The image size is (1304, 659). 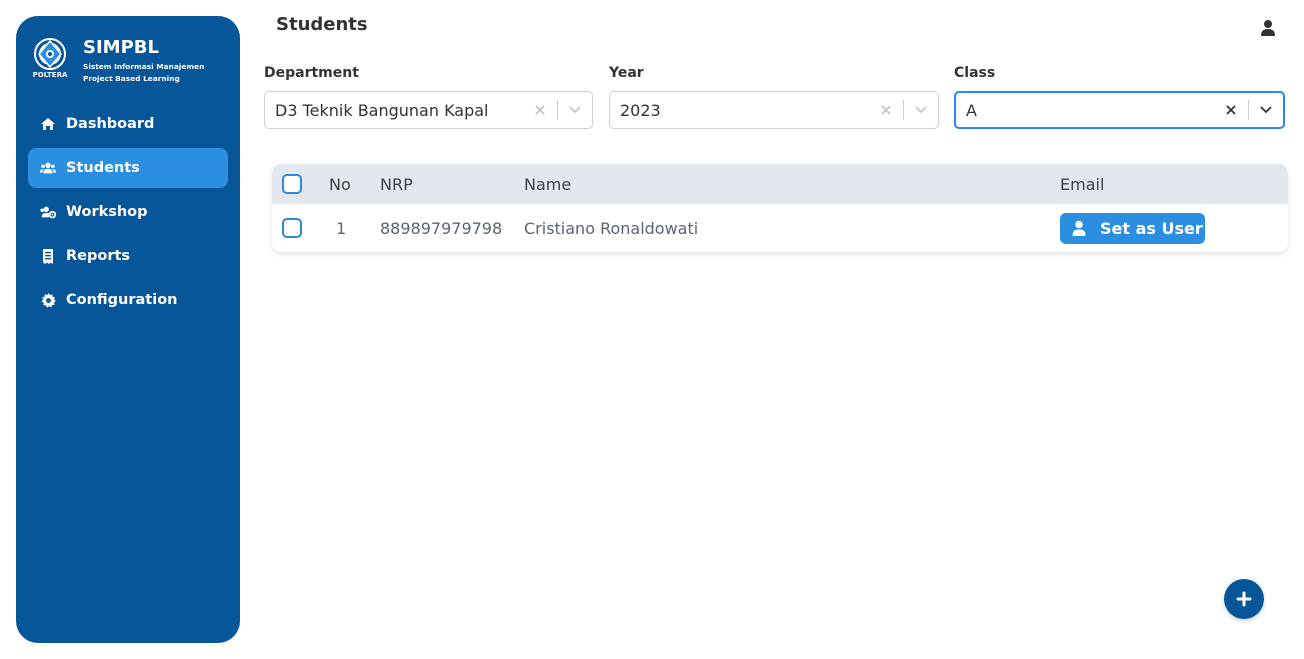 What do you see at coordinates (48, 212) in the screenshot?
I see `users-cog-icon` at bounding box center [48, 212].